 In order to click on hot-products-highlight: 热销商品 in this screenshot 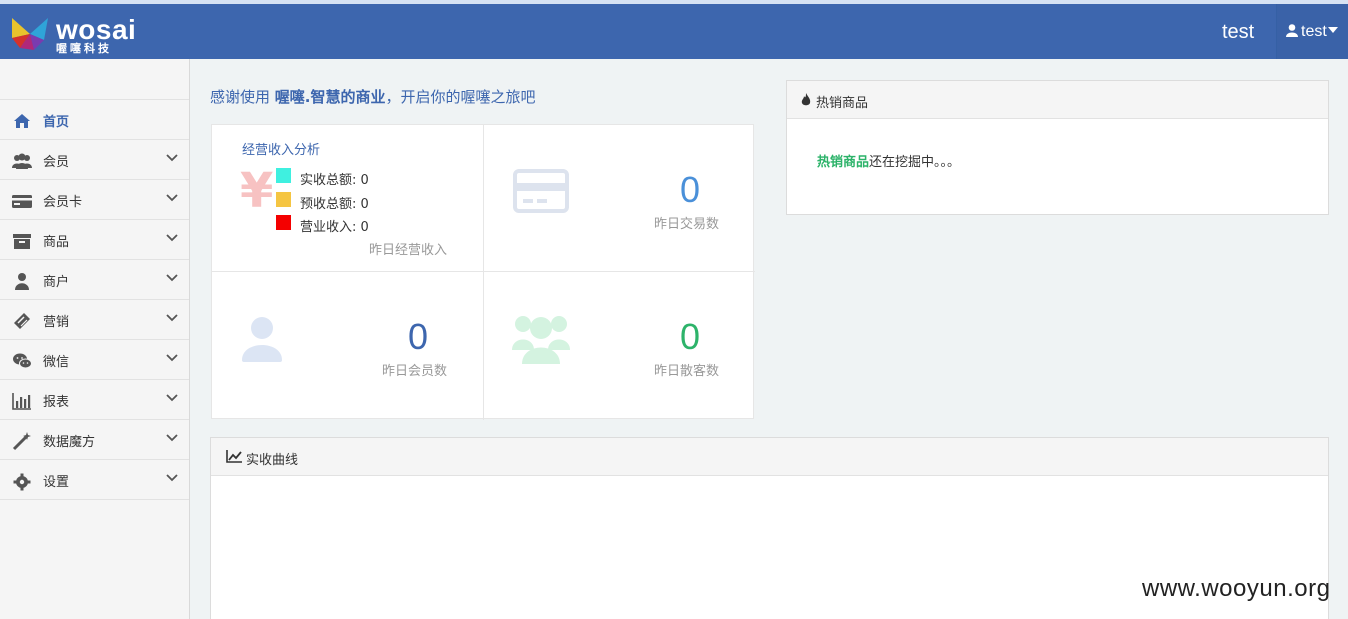, I will do `click(843, 162)`.